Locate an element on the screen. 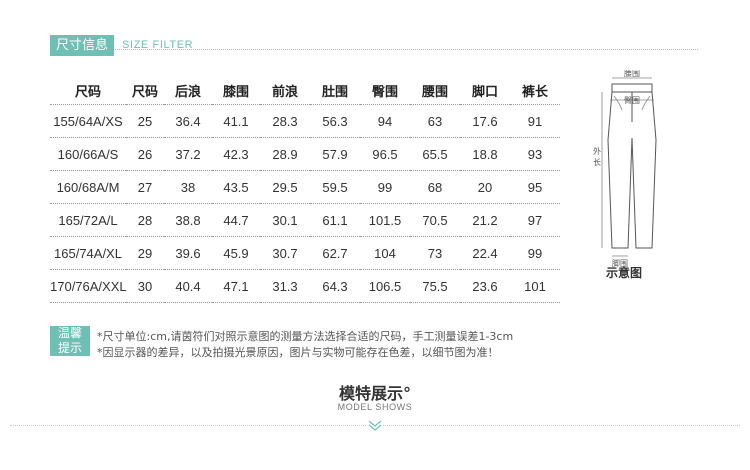  table-cell: 94 is located at coordinates (385, 121).